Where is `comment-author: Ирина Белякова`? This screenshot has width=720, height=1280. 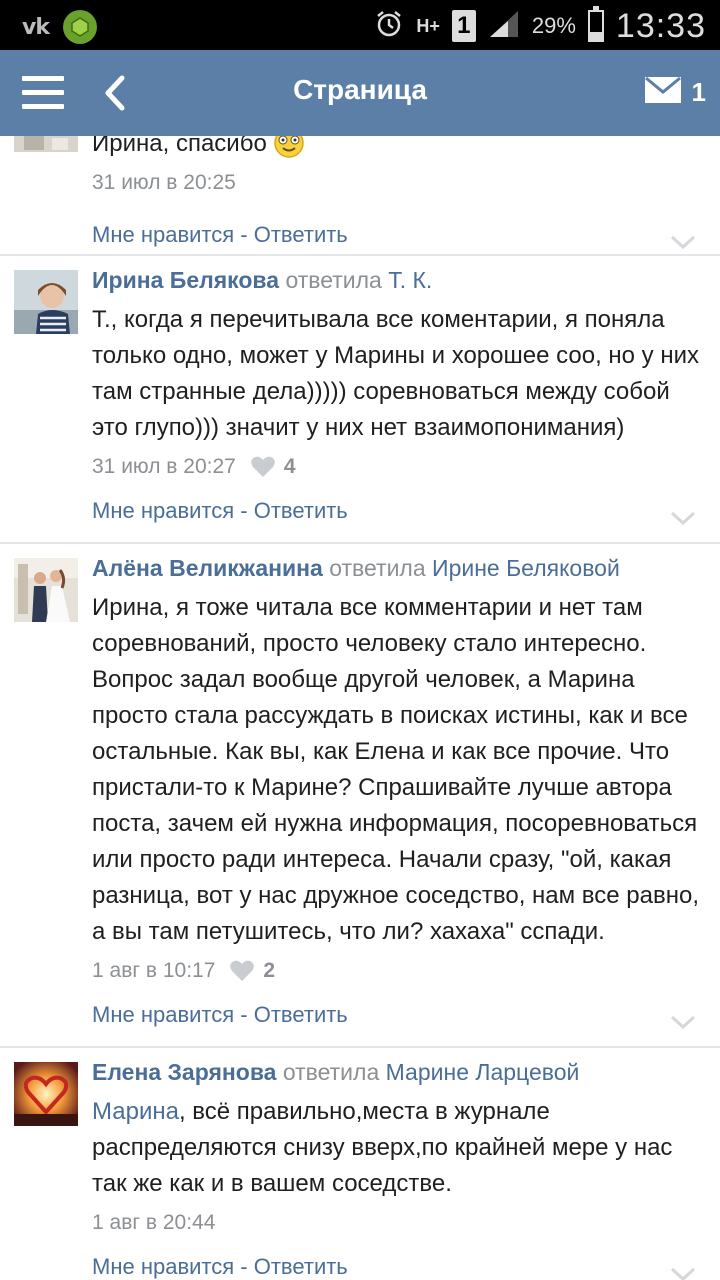
comment-author: Ирина Белякова is located at coordinates (185, 280).